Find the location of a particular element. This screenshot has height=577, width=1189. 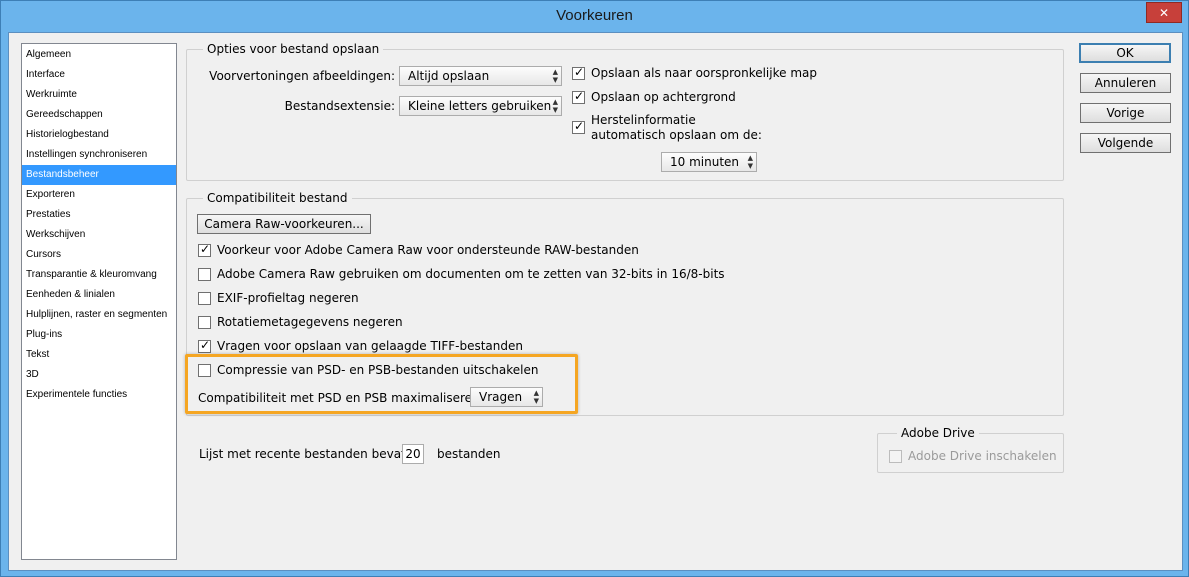

title-bar: Voorkeuren ✕ is located at coordinates (594, 16).